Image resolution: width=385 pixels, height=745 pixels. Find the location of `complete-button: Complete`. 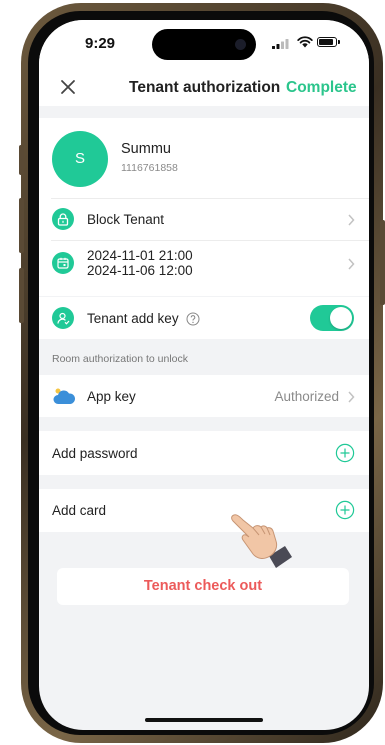

complete-button: Complete is located at coordinates (321, 88).